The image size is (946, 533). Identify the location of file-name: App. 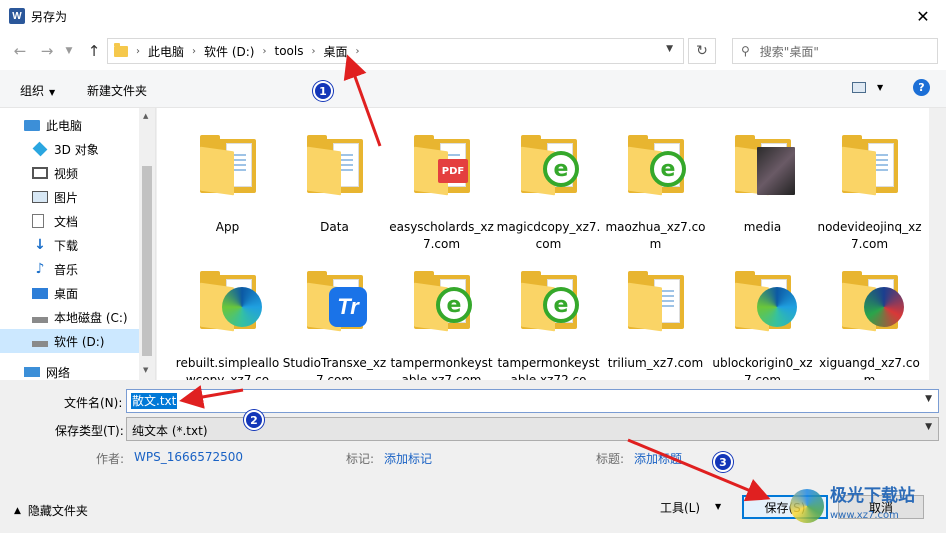
(227, 227).